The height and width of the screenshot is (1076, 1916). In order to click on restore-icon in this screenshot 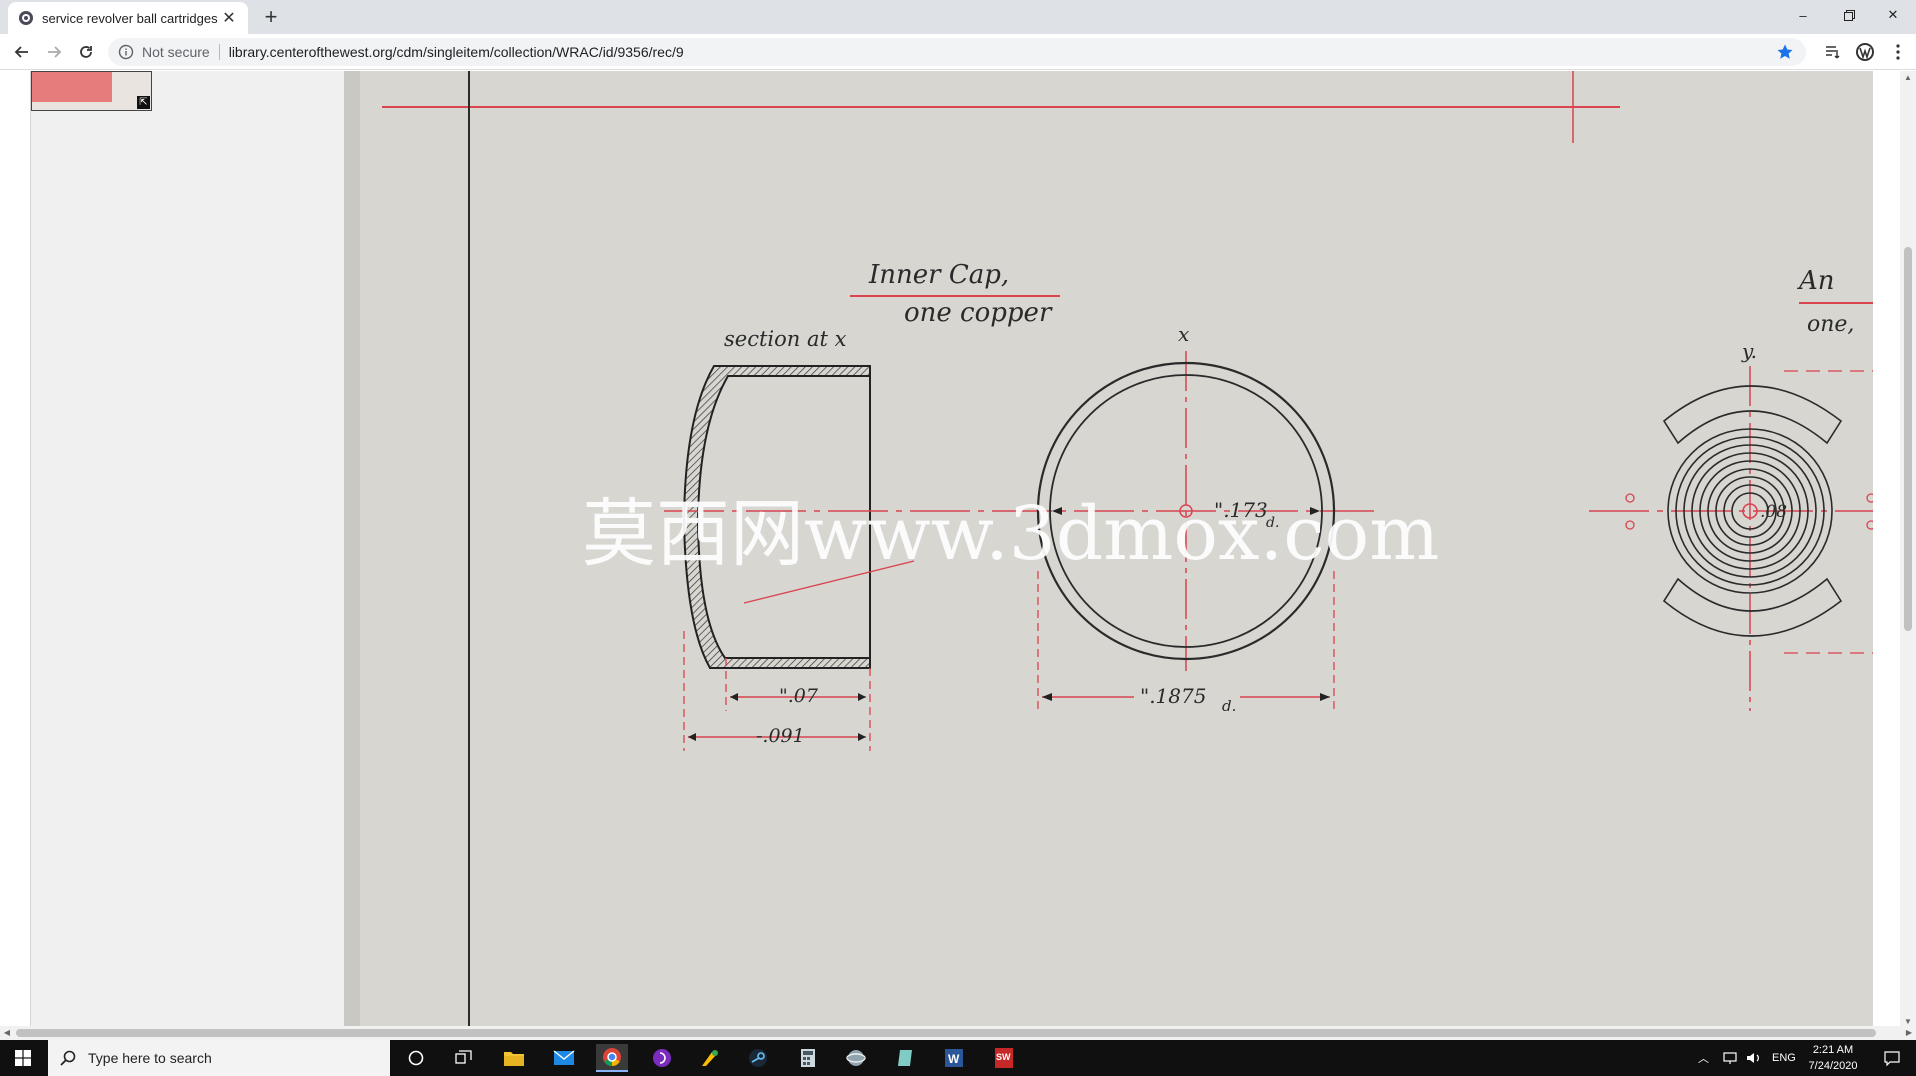, I will do `click(1849, 15)`.